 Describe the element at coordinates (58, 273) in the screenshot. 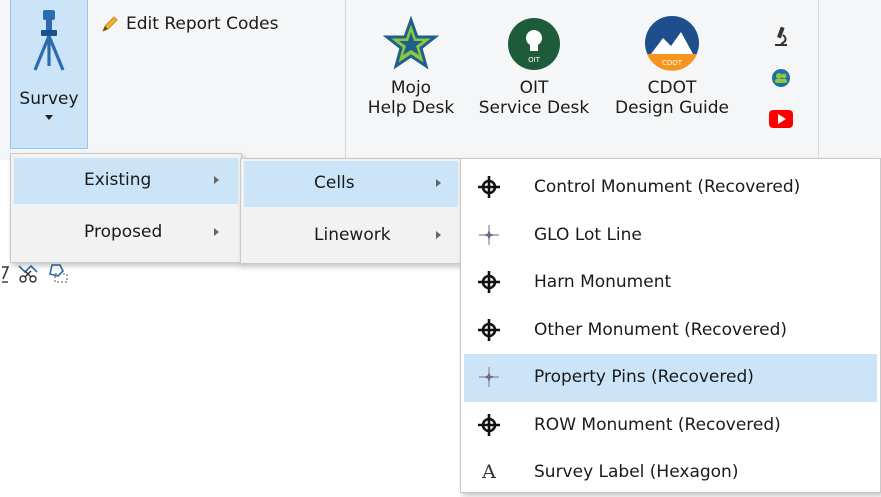

I see `clip-shape-icon` at that location.